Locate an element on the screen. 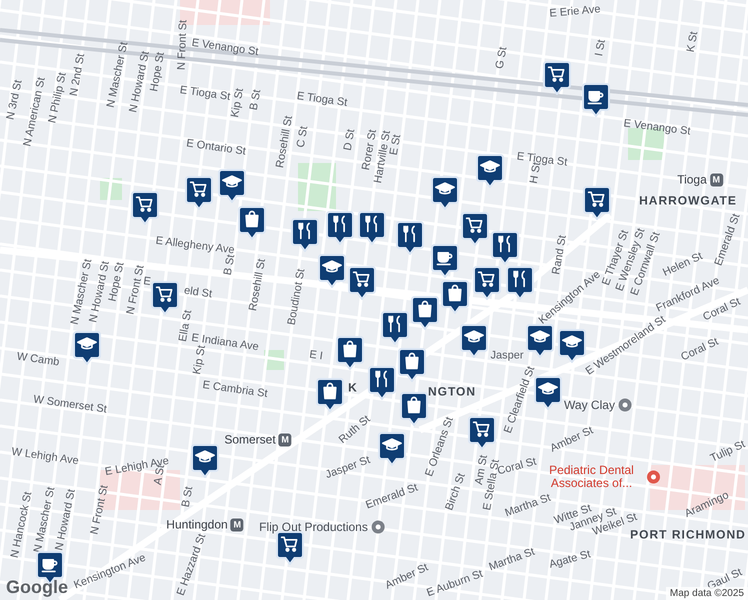 The width and height of the screenshot is (748, 600). area-label: NGTON is located at coordinates (452, 392).